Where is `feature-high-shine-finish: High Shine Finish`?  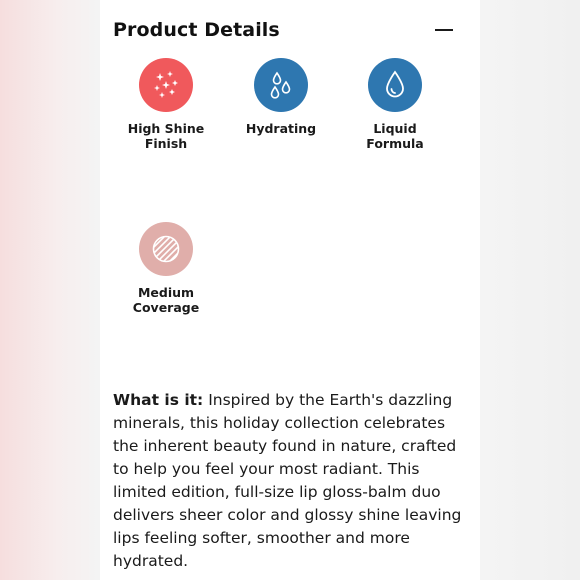
feature-high-shine-finish: High Shine Finish is located at coordinates (166, 104).